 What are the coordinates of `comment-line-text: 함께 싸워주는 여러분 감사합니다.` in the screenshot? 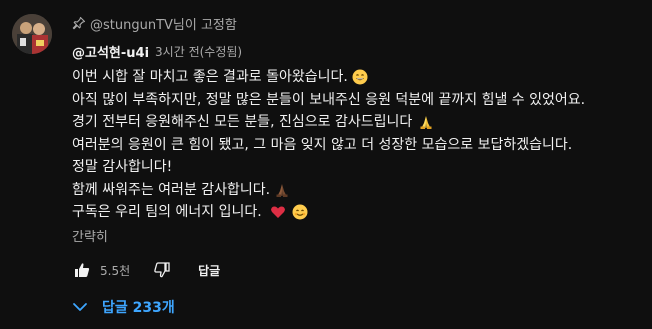 It's located at (171, 189).